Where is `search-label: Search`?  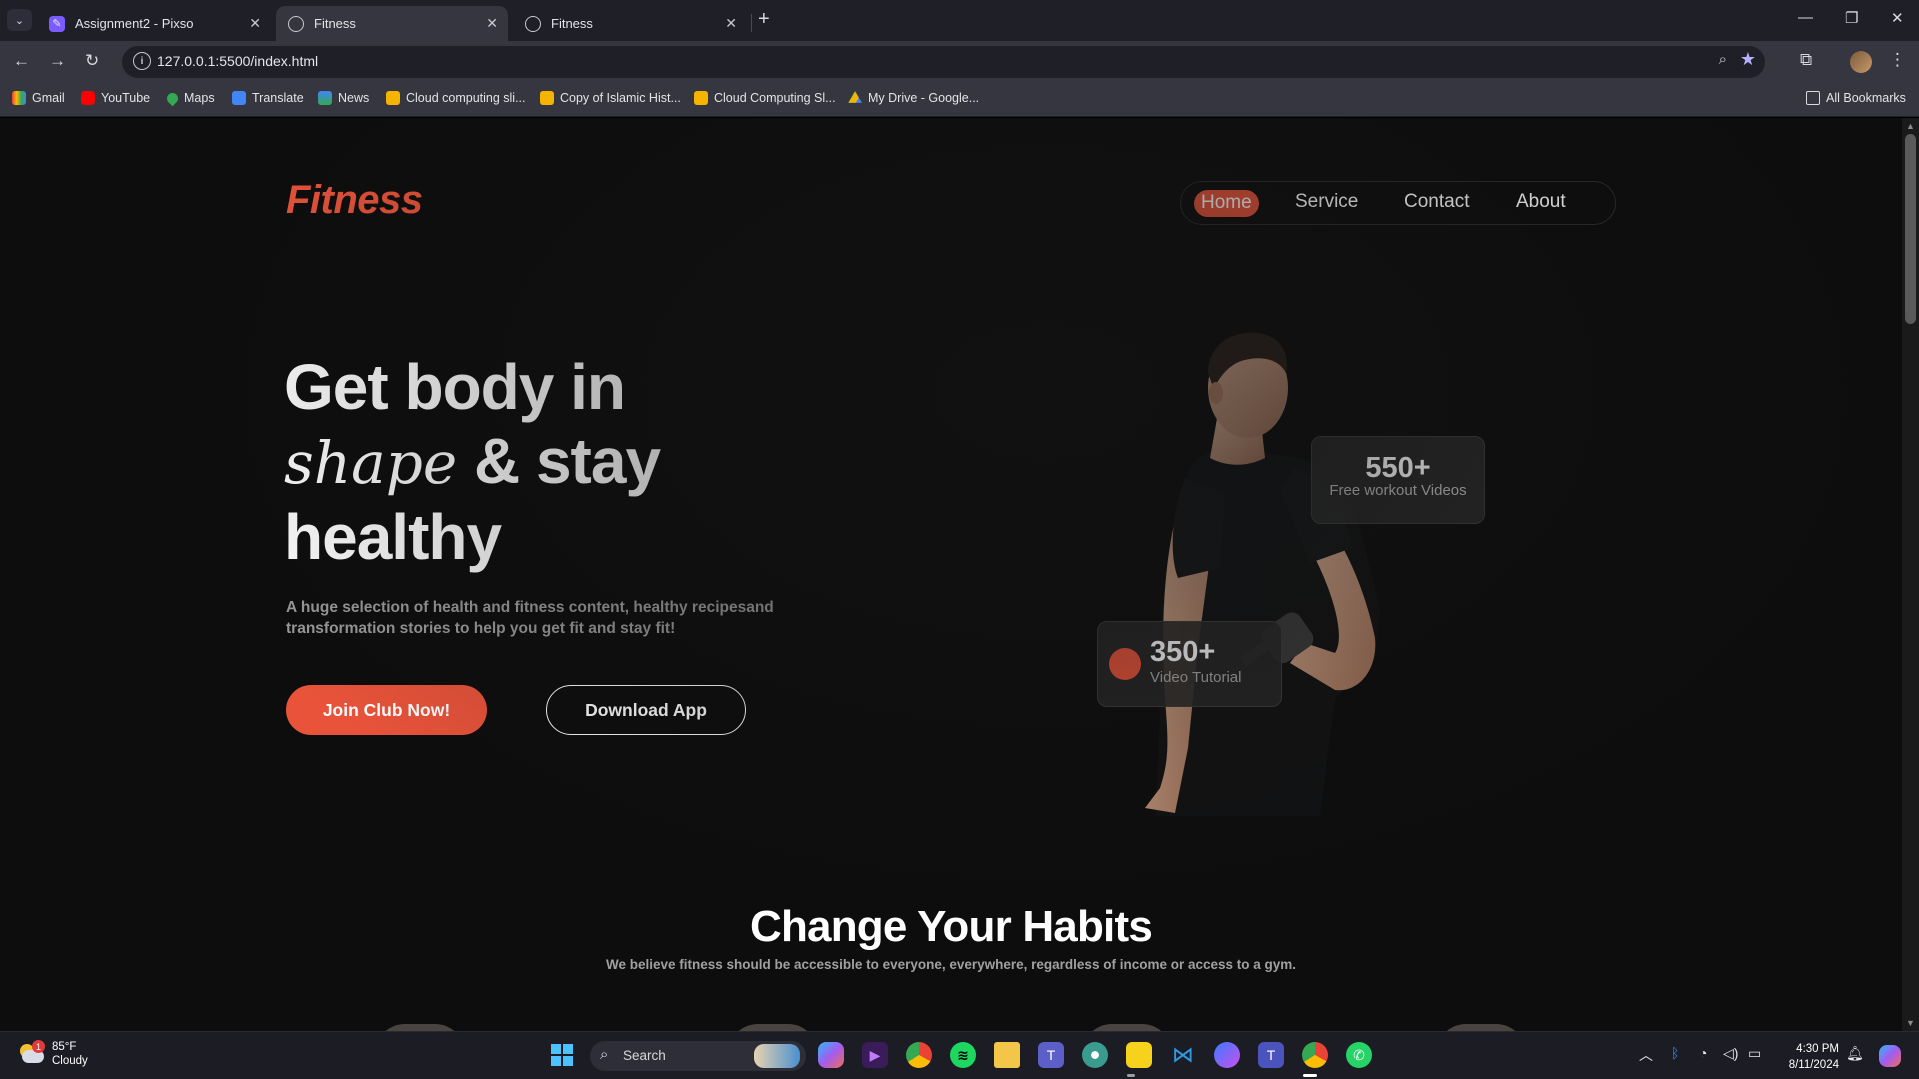 search-label: Search is located at coordinates (644, 1055).